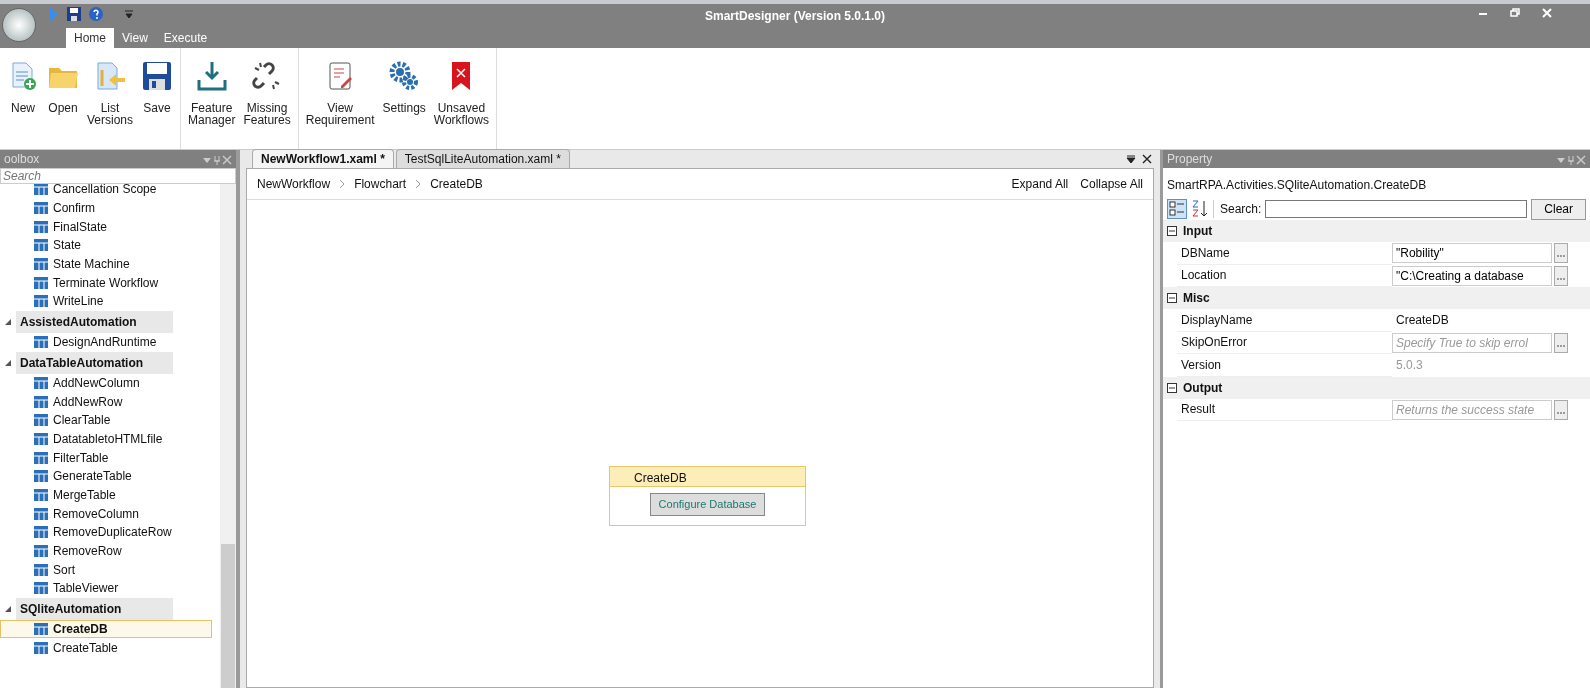 The width and height of the screenshot is (1590, 688). I want to click on category-header: SQliteAutomation, so click(94, 609).